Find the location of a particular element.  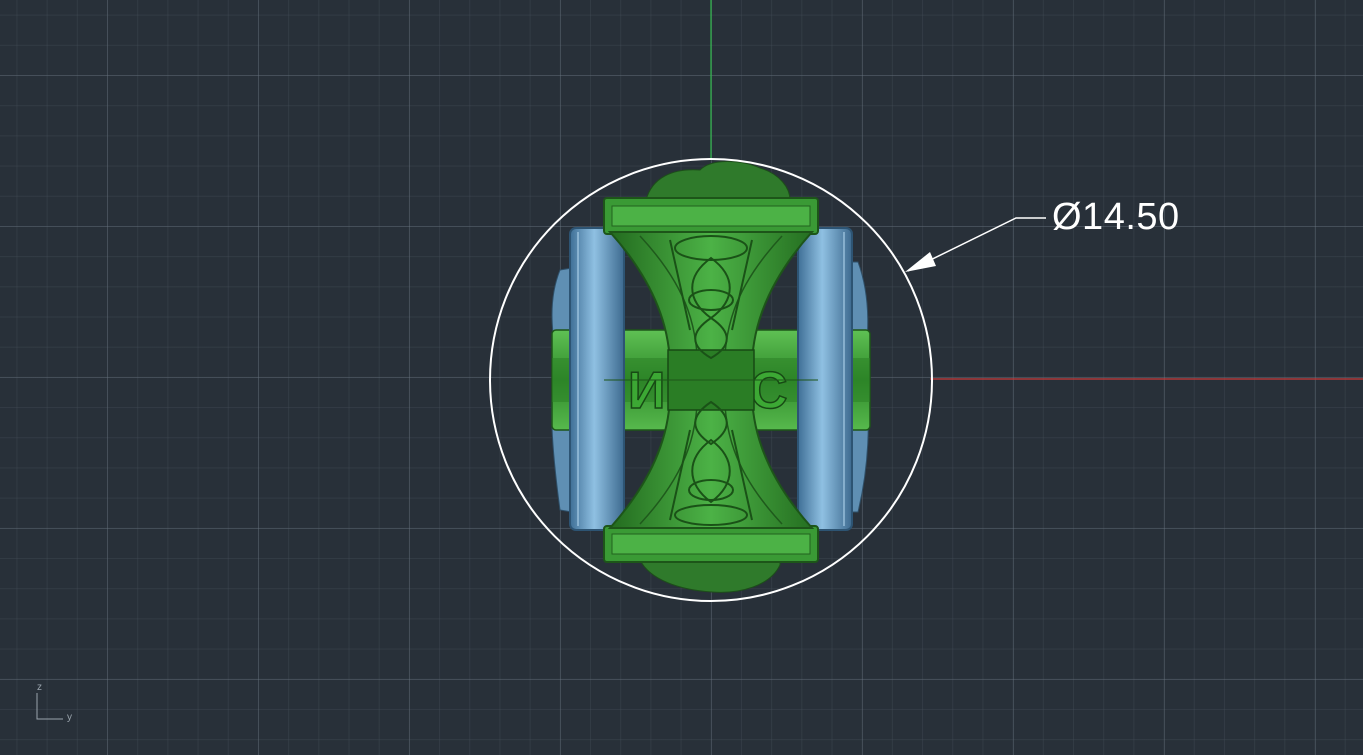

ucs-icon is located at coordinates (49, 706).